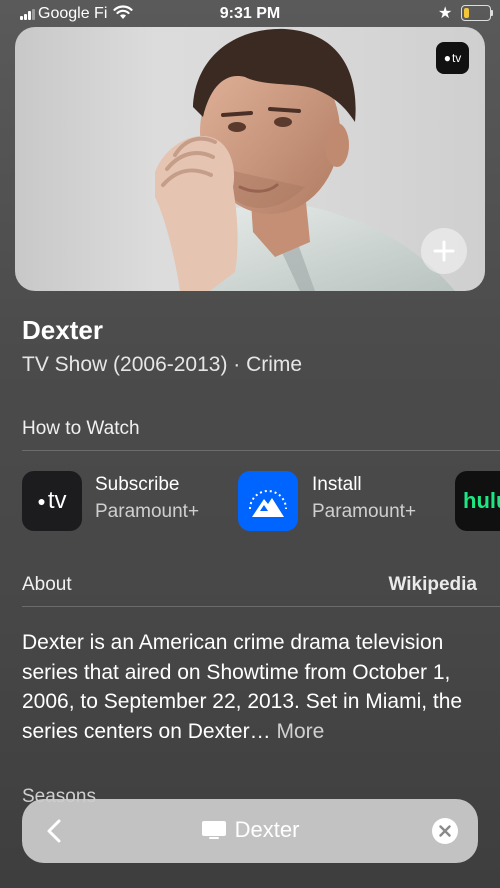  What do you see at coordinates (476, 13) in the screenshot?
I see `battery-icon` at bounding box center [476, 13].